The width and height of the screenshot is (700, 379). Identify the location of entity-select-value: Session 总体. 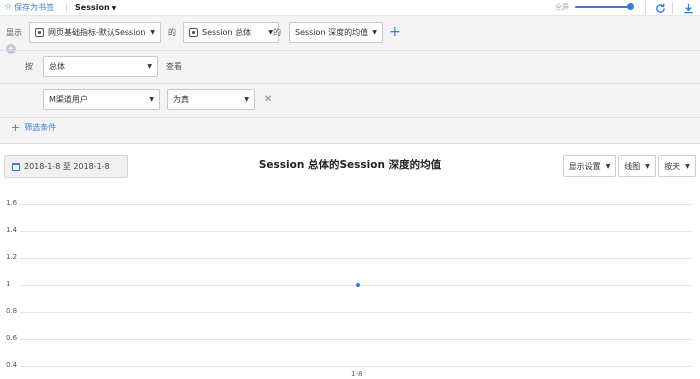
(227, 32).